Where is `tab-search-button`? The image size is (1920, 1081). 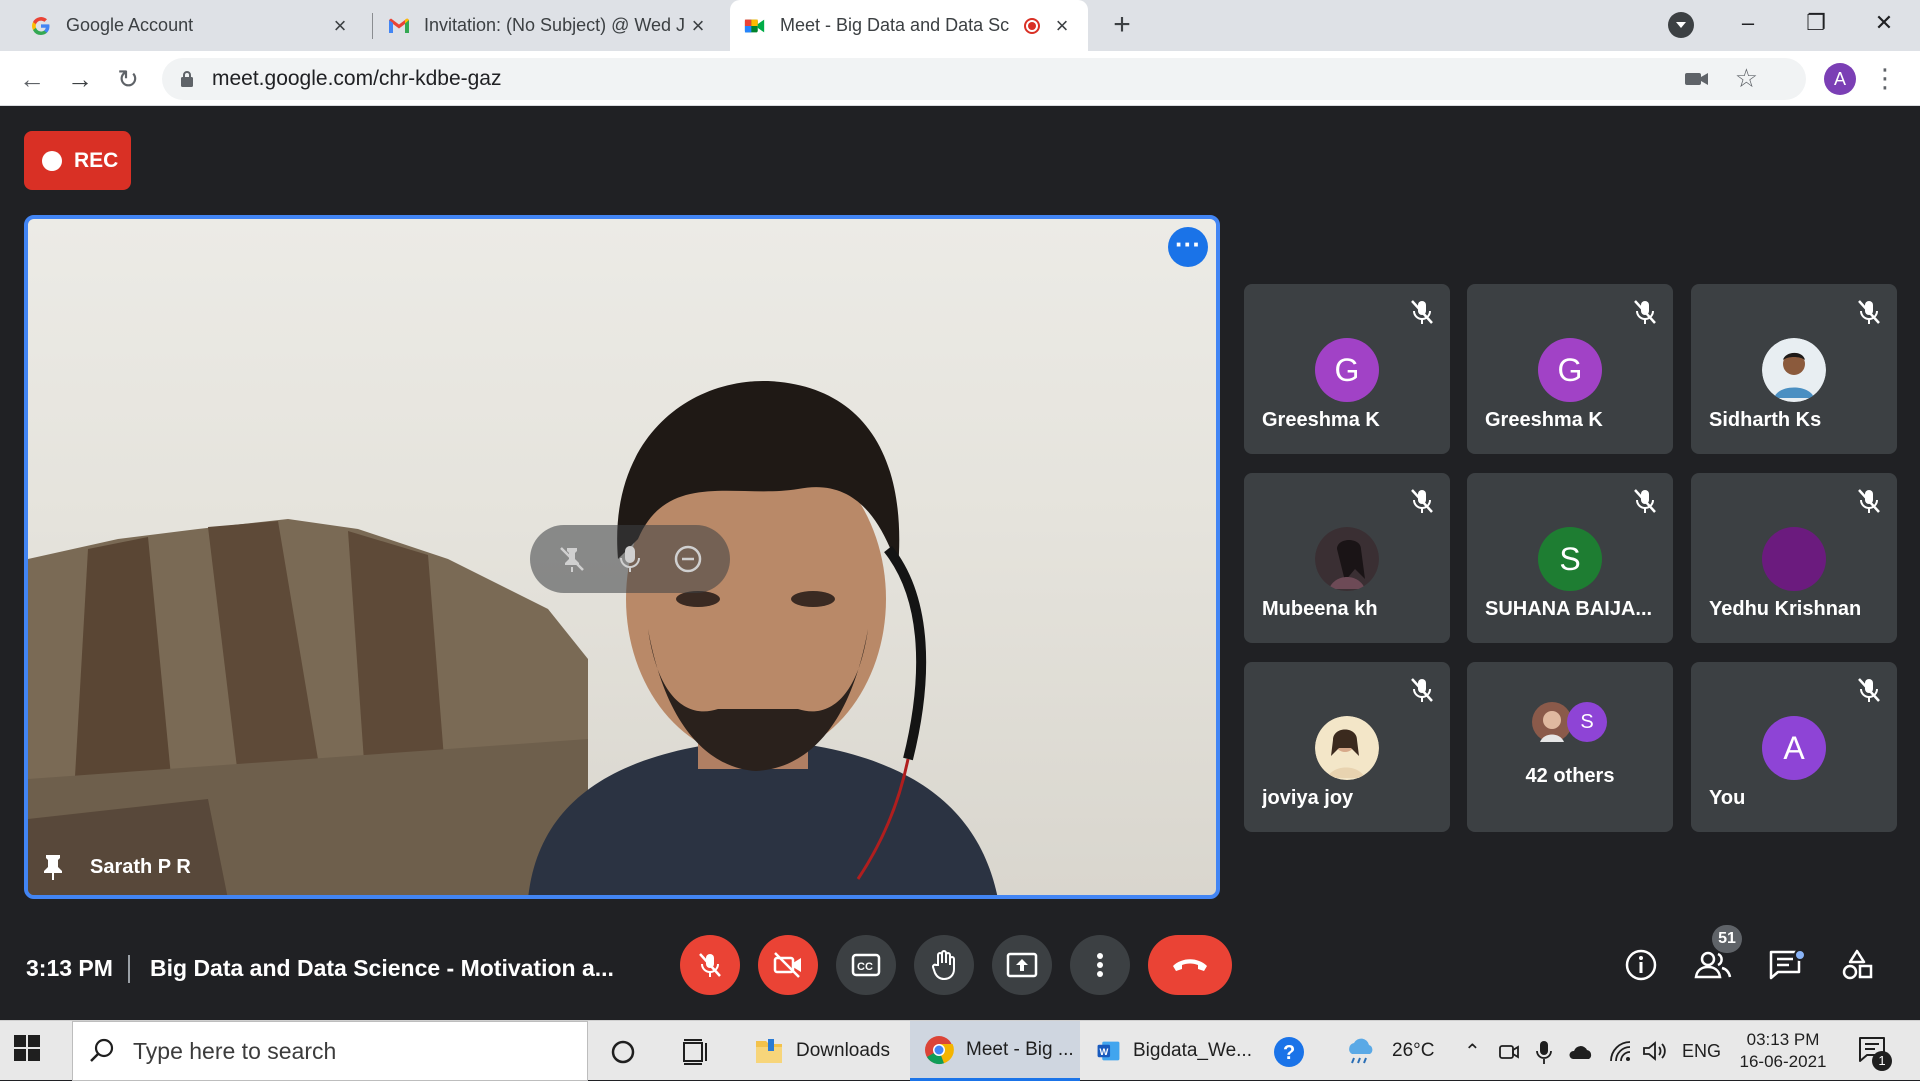
tab-search-button is located at coordinates (1681, 25).